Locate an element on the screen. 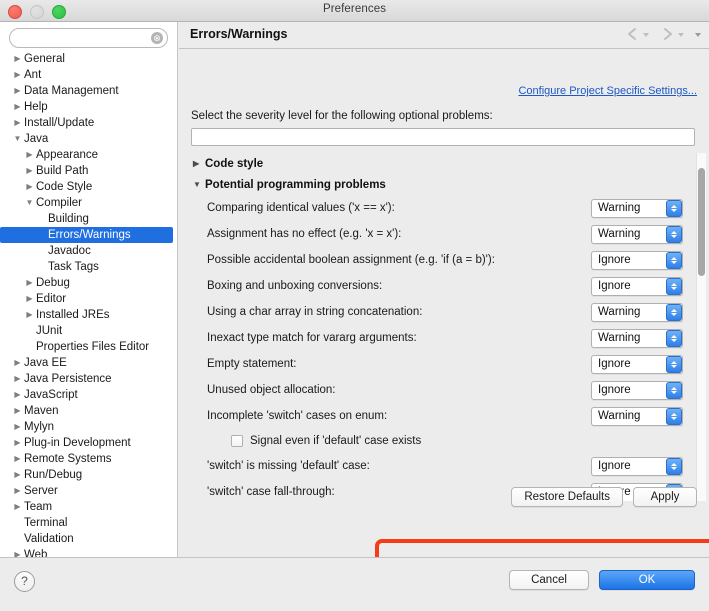 Image resolution: width=709 pixels, height=611 pixels. sidebar-item-web: ▶ Web is located at coordinates (88, 552).